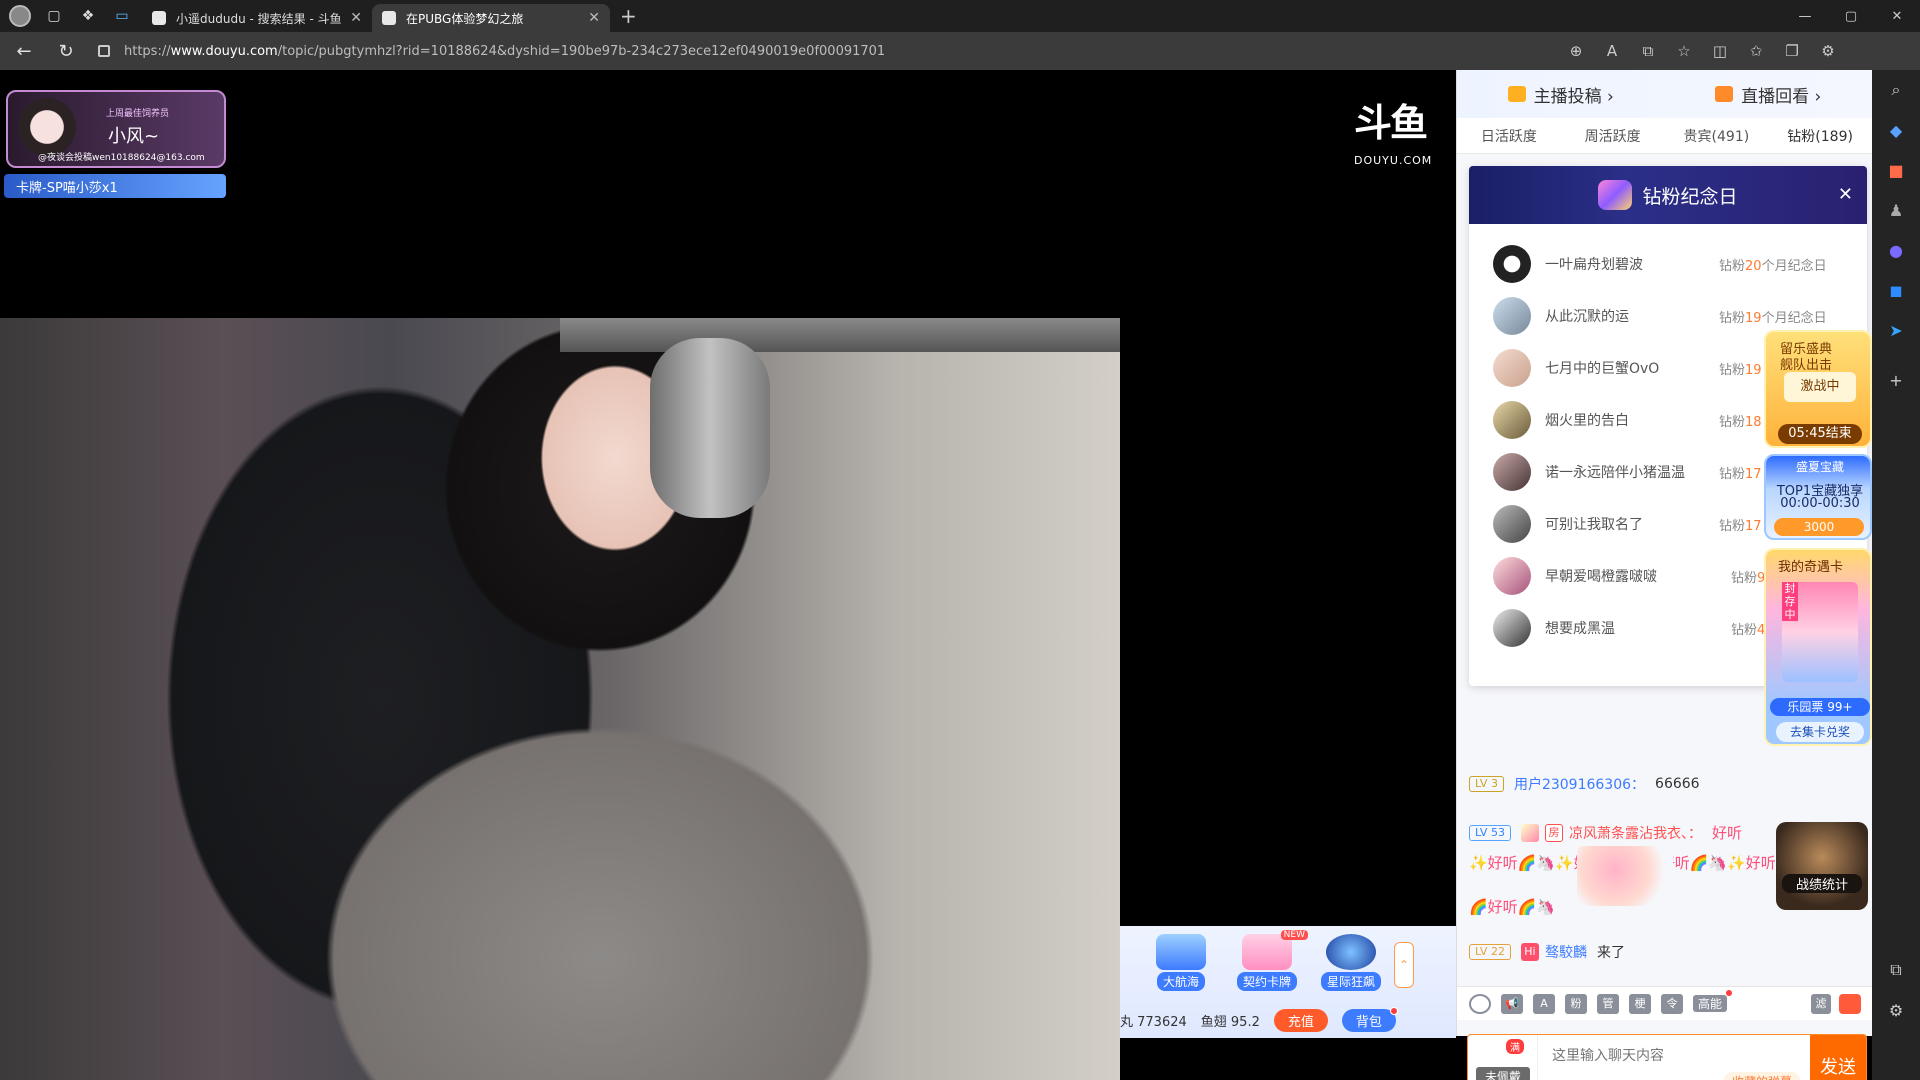  I want to click on gift-interstellar: 星际狂飙, so click(1351, 964).